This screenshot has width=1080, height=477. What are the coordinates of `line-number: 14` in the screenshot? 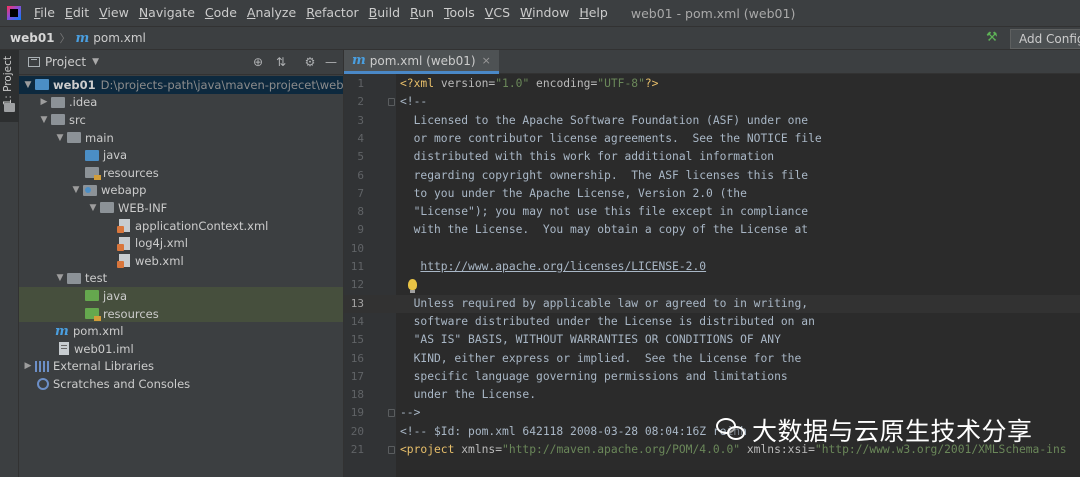 It's located at (357, 321).